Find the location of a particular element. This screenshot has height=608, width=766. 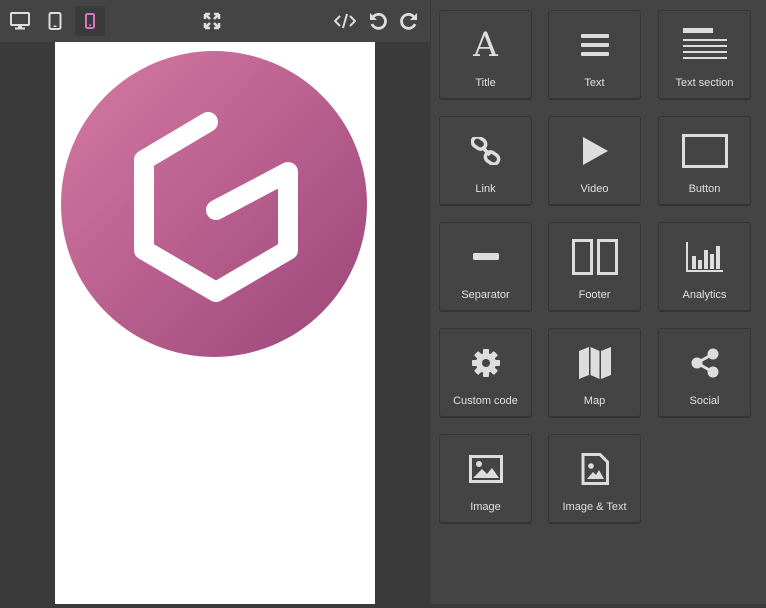

undo-icon is located at coordinates (378, 21).